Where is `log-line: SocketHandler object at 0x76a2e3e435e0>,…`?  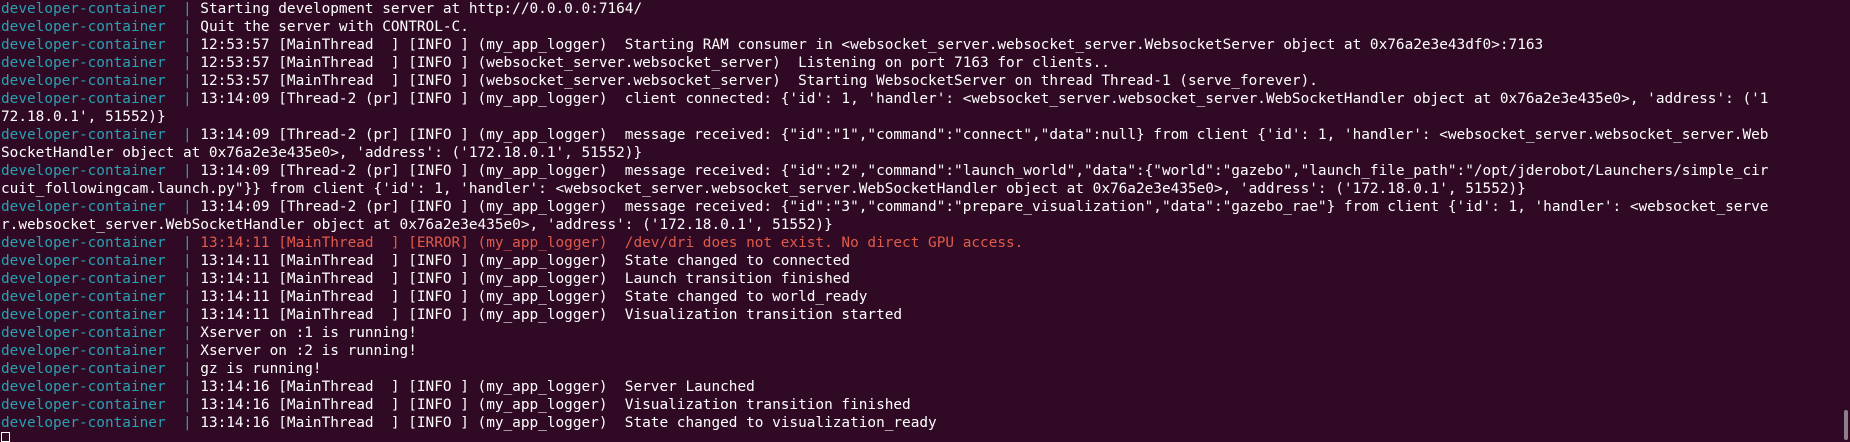
log-line: SocketHandler object at 0x76a2e3e435e0>,… is located at coordinates (919, 153).